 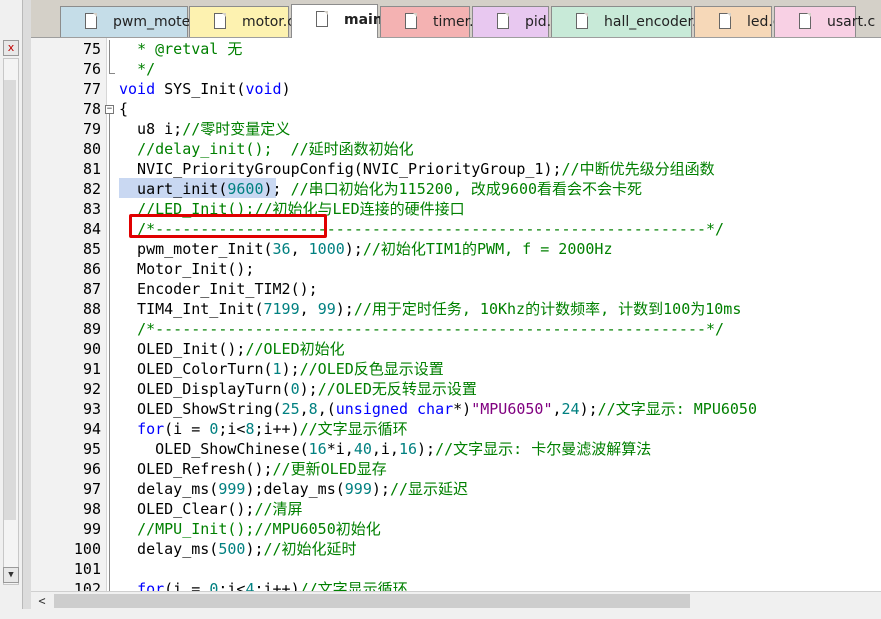 What do you see at coordinates (456, 585) in the screenshot?
I see `code-line: 102 for(i = 0;i<4;i++)//文字显示循环` at bounding box center [456, 585].